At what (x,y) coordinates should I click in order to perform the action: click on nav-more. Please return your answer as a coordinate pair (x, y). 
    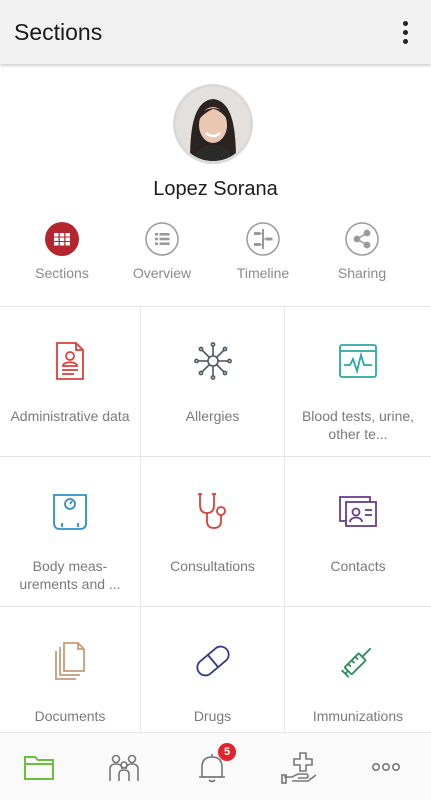
    Looking at the image, I should click on (386, 767).